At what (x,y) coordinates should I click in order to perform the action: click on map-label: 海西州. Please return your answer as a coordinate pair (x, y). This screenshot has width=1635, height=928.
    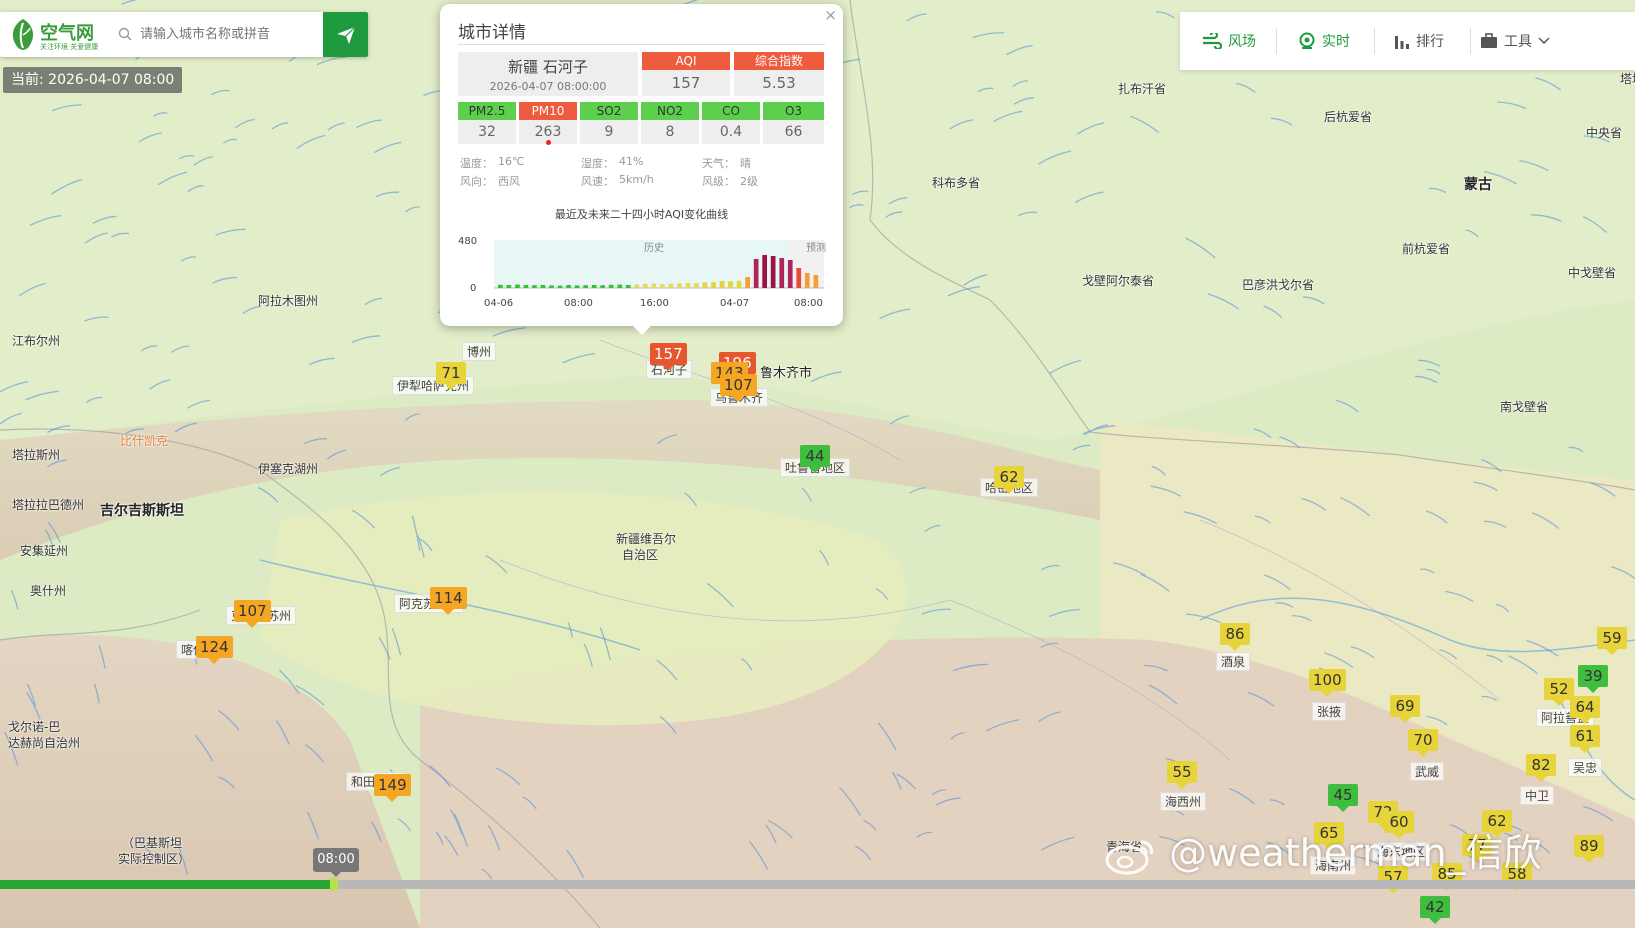
    Looking at the image, I should click on (1183, 801).